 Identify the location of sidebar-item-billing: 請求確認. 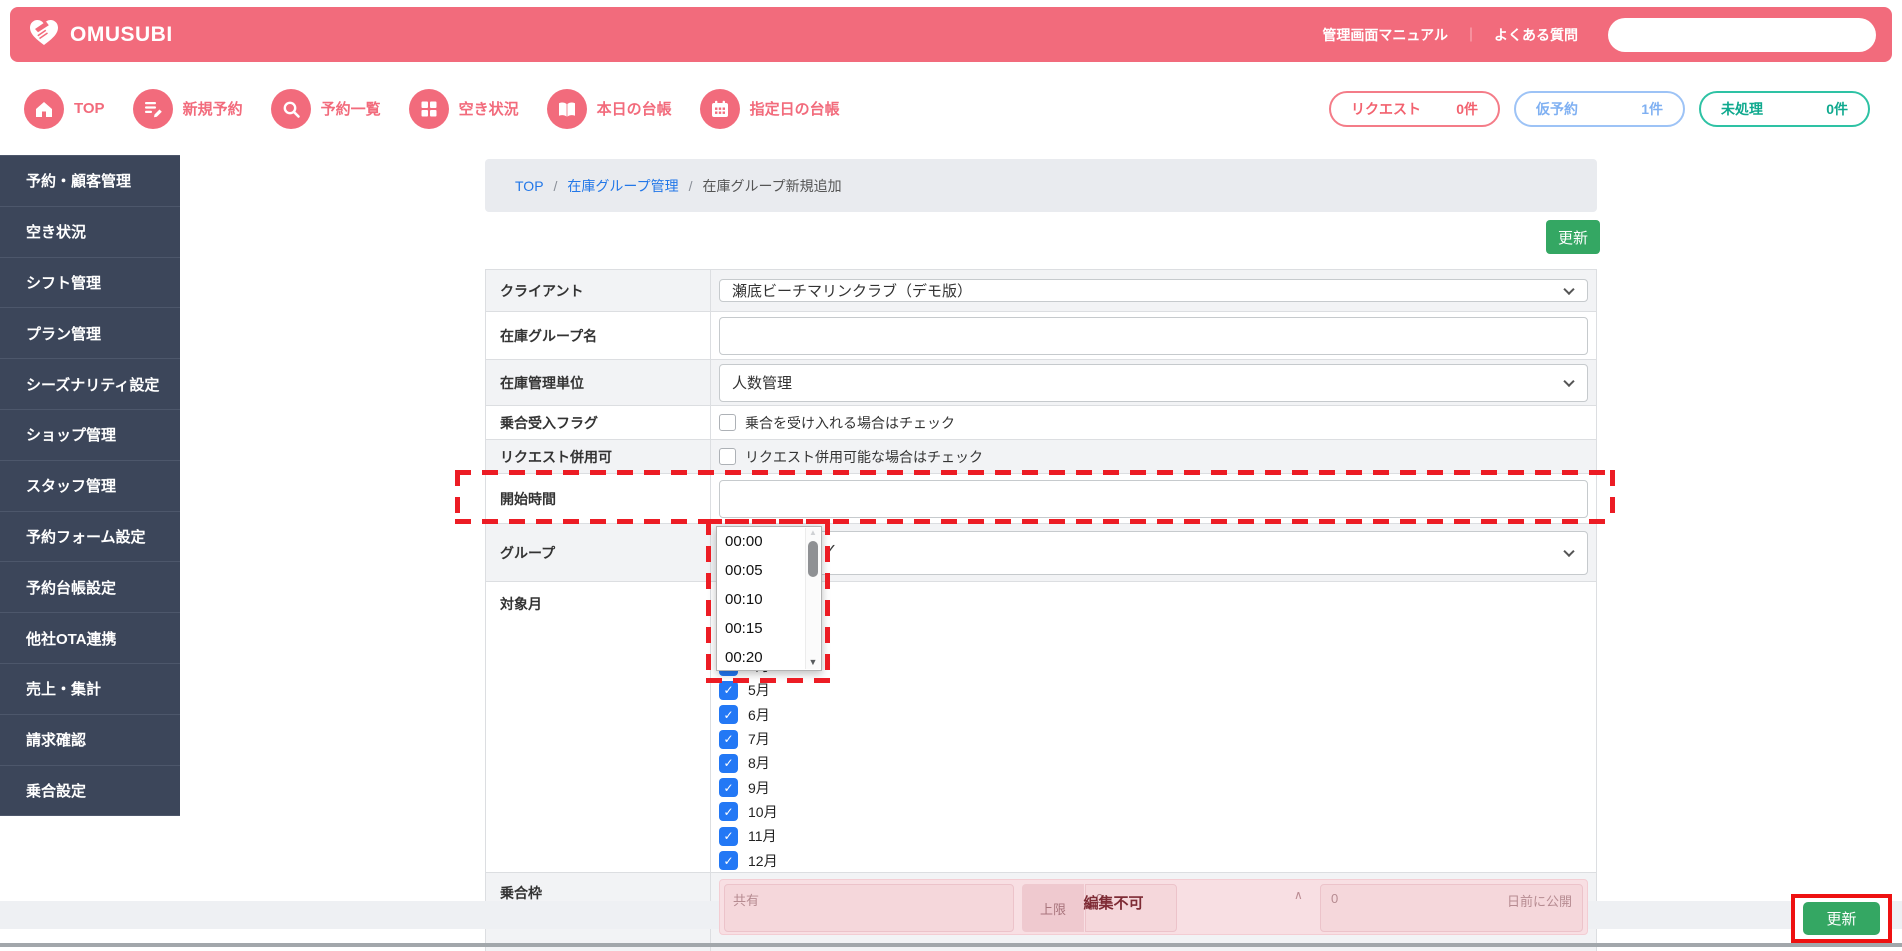
(90, 740).